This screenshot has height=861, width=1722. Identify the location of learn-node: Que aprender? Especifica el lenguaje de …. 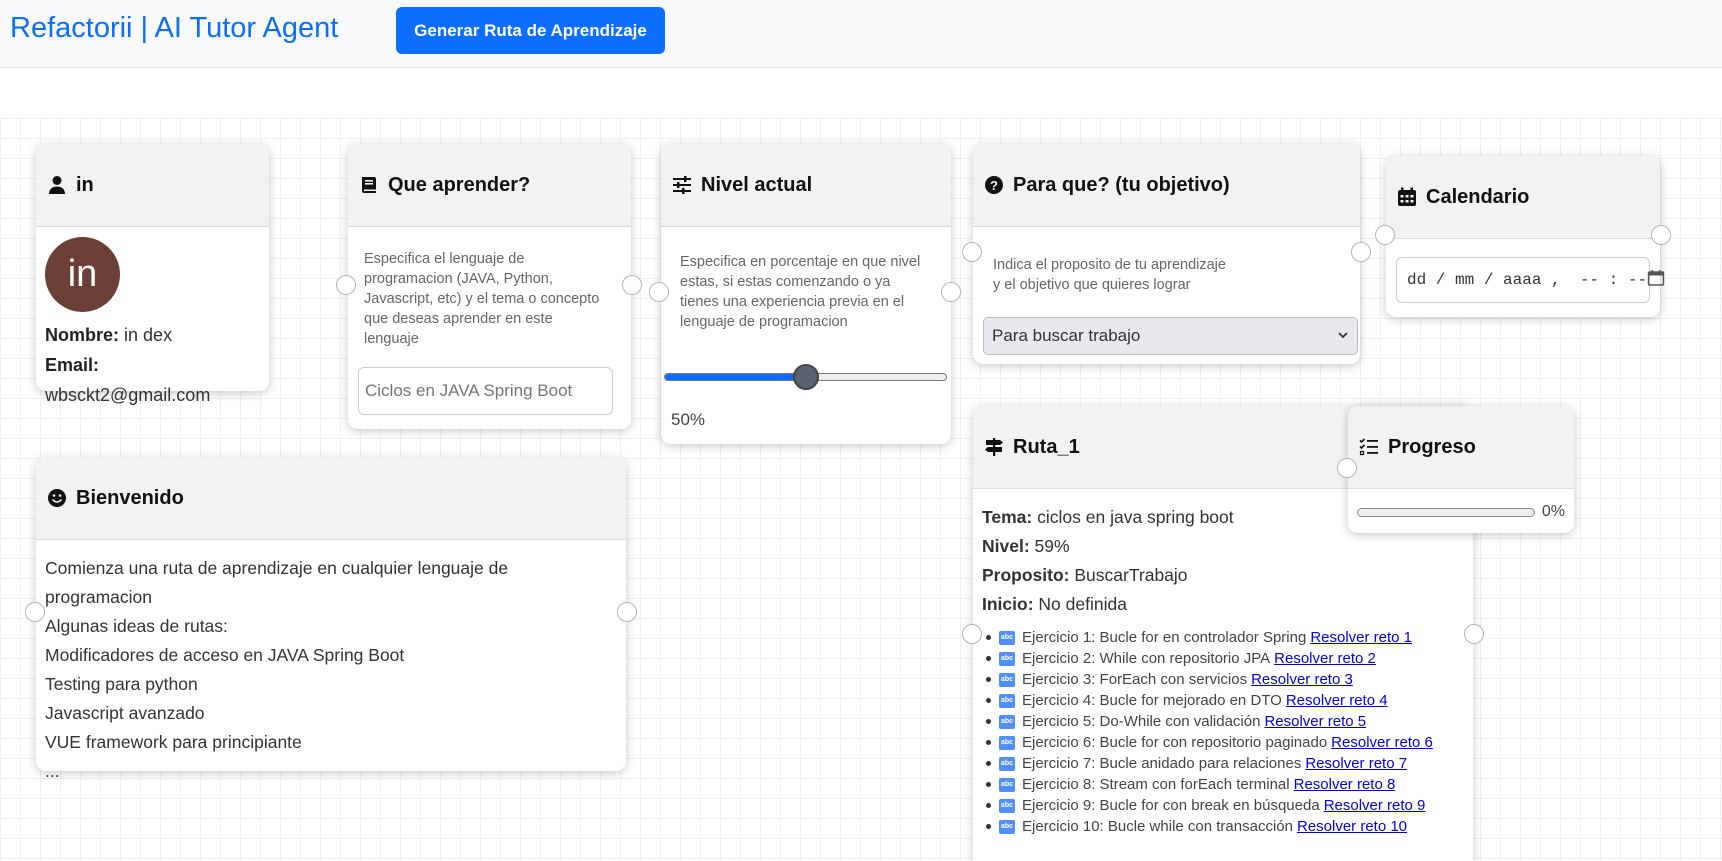
(489, 286).